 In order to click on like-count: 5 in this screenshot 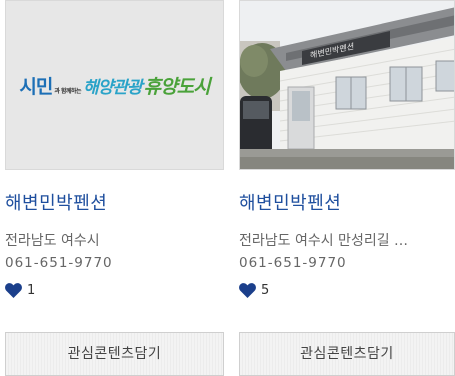, I will do `click(347, 290)`.